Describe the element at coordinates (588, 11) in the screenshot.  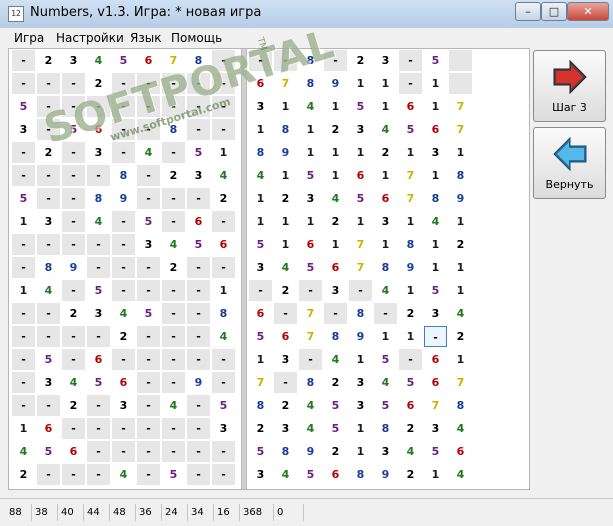
I see `close-button: ✕` at that location.